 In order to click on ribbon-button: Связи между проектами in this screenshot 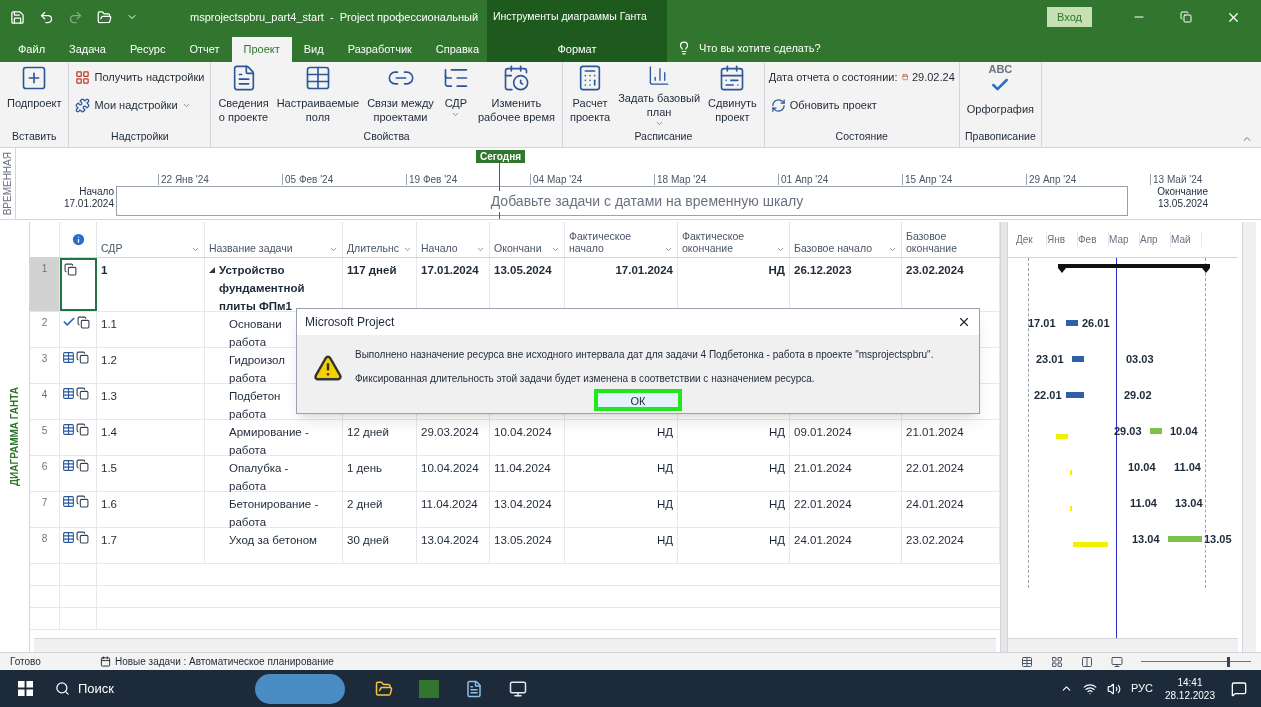, I will do `click(400, 95)`.